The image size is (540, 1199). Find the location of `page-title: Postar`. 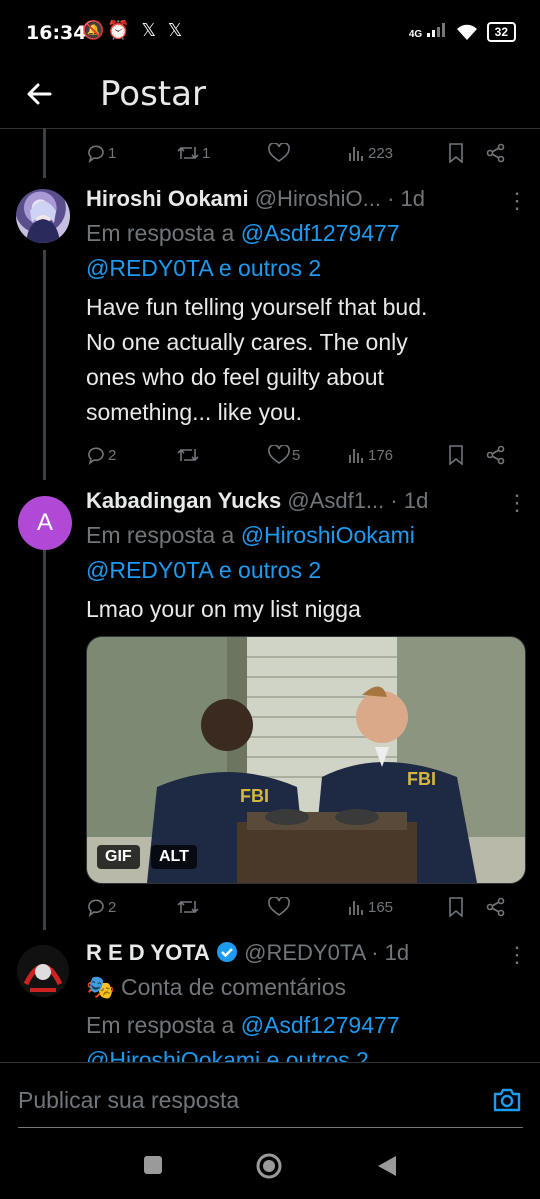

page-title: Postar is located at coordinates (153, 94).